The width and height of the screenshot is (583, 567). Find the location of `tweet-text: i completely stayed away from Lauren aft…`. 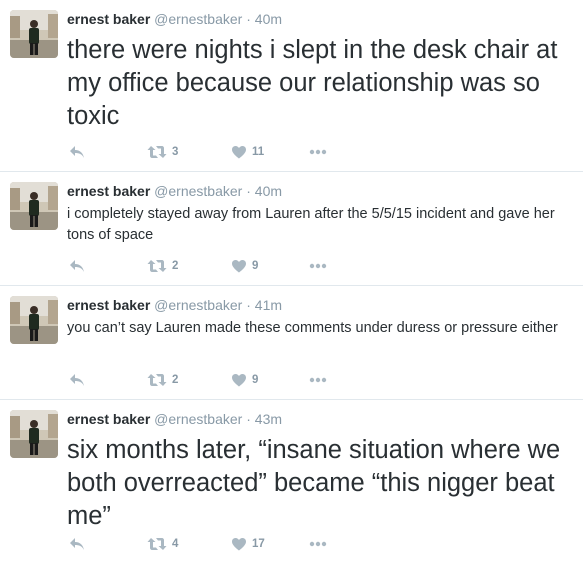

tweet-text: i completely stayed away from Lauren aft… is located at coordinates (311, 224).